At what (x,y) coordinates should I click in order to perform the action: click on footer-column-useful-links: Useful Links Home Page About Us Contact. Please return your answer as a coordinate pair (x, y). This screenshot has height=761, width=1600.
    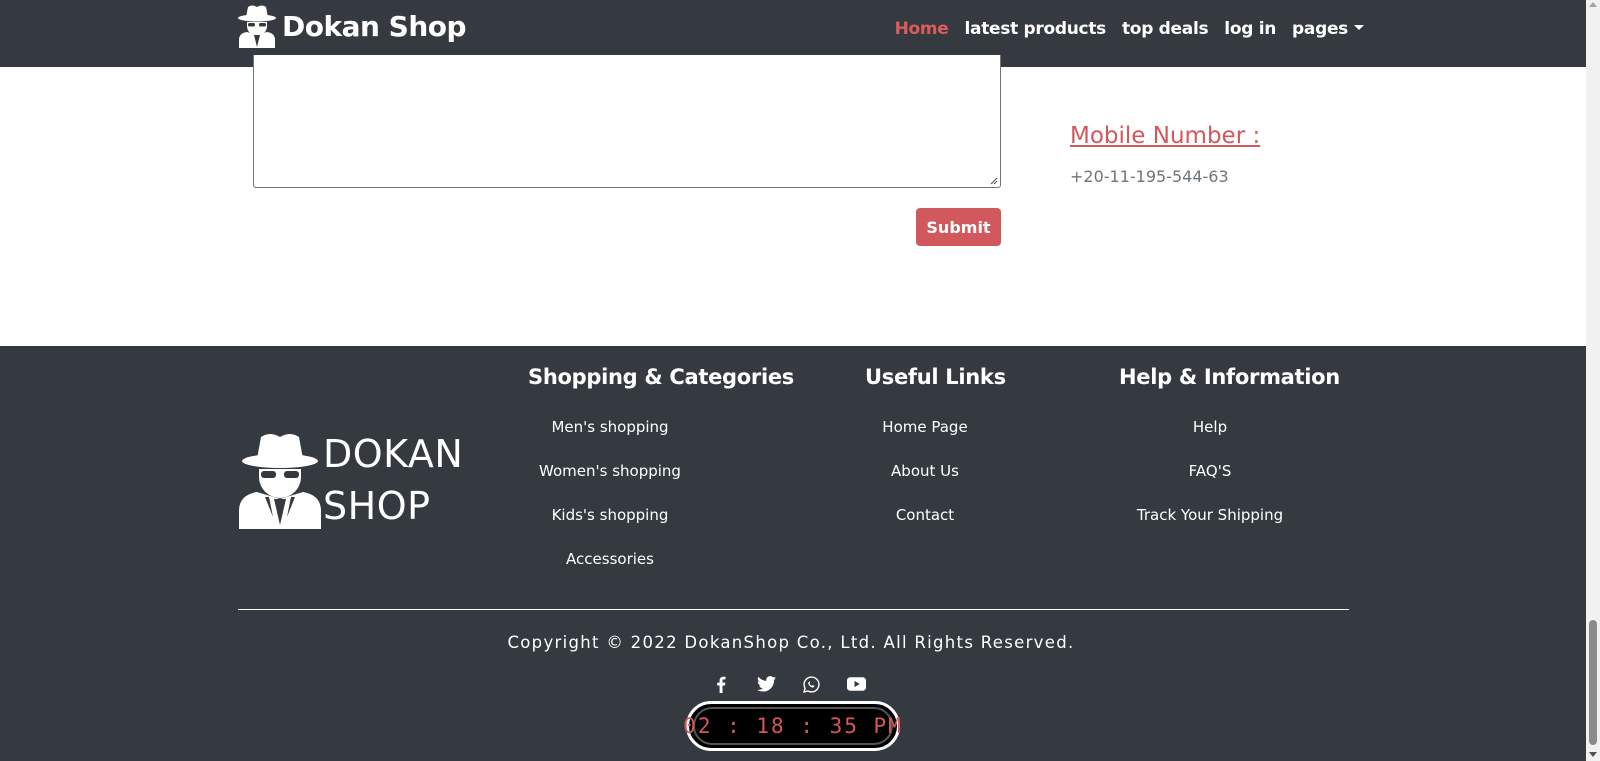
    Looking at the image, I should click on (935, 457).